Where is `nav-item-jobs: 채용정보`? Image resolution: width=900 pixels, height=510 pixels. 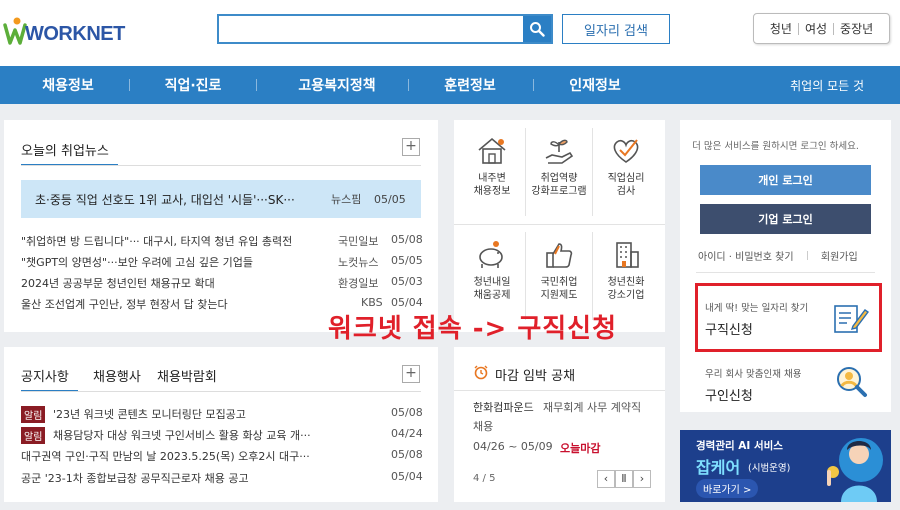 nav-item-jobs: 채용정보 is located at coordinates (68, 85).